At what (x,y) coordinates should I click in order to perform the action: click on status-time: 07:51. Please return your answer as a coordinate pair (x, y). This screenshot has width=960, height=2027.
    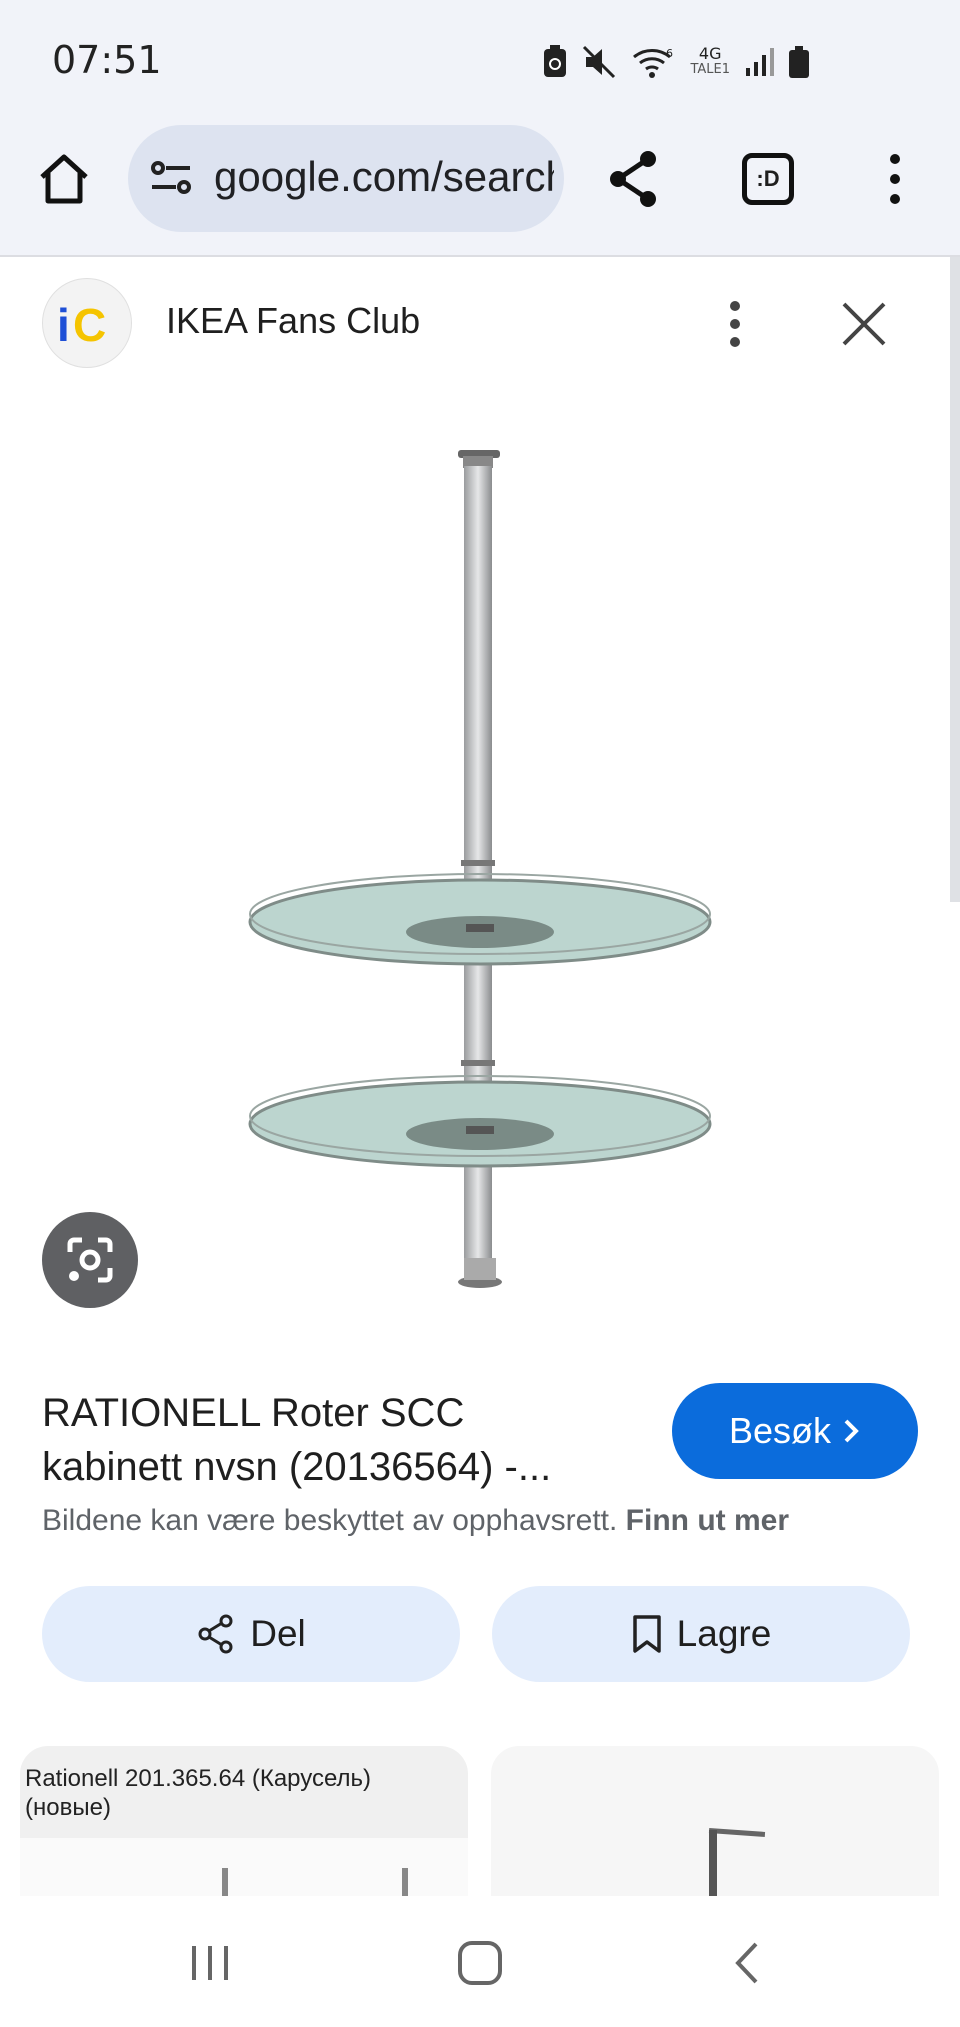
    Looking at the image, I should click on (107, 60).